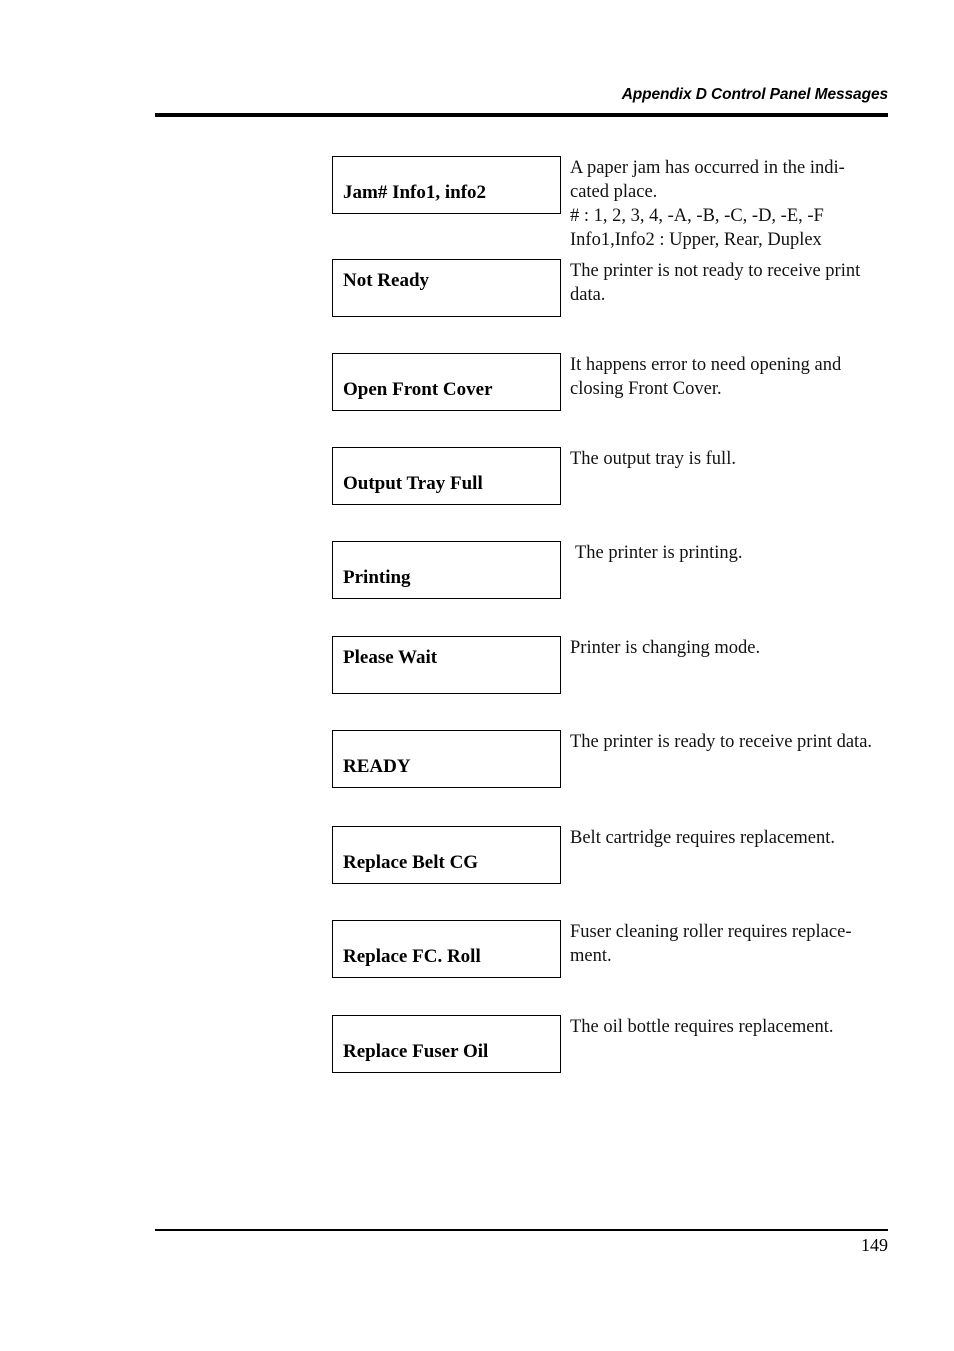 The height and width of the screenshot is (1351, 954). I want to click on message-code-label: Output Tray Full, so click(413, 483).